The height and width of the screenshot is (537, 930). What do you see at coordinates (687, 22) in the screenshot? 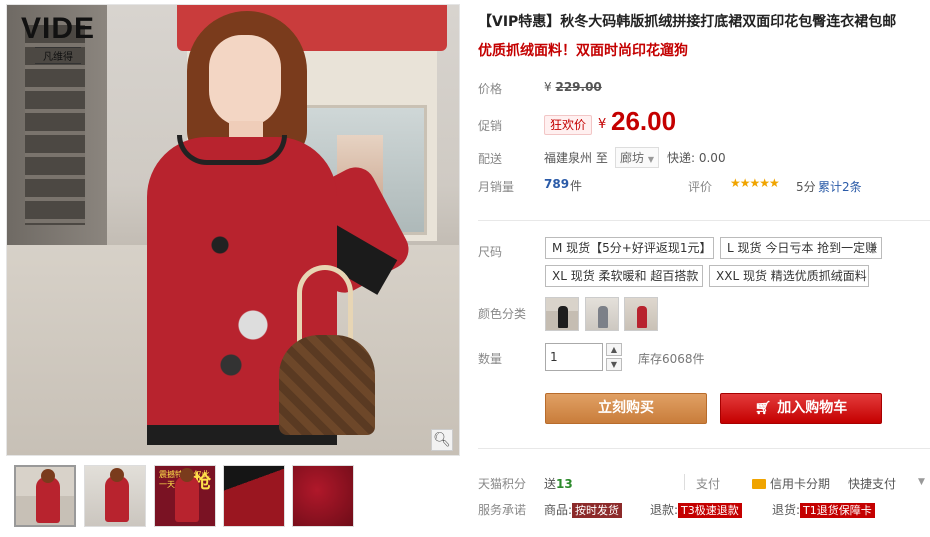
I see `product-title: 【VIP特惠】秋冬大码韩版抓绒拼接打底裙双面印花包臀连衣裙包邮` at bounding box center [687, 22].